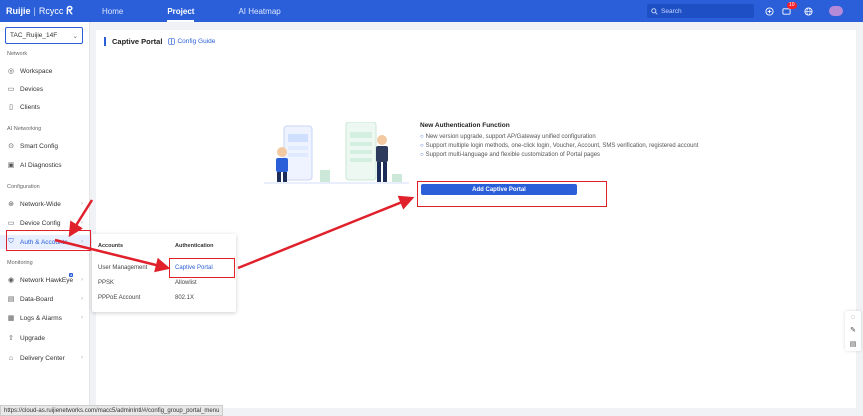 The image size is (863, 416). What do you see at coordinates (42, 358) in the screenshot?
I see `sidebar-item-label: Delivery Center` at bounding box center [42, 358].